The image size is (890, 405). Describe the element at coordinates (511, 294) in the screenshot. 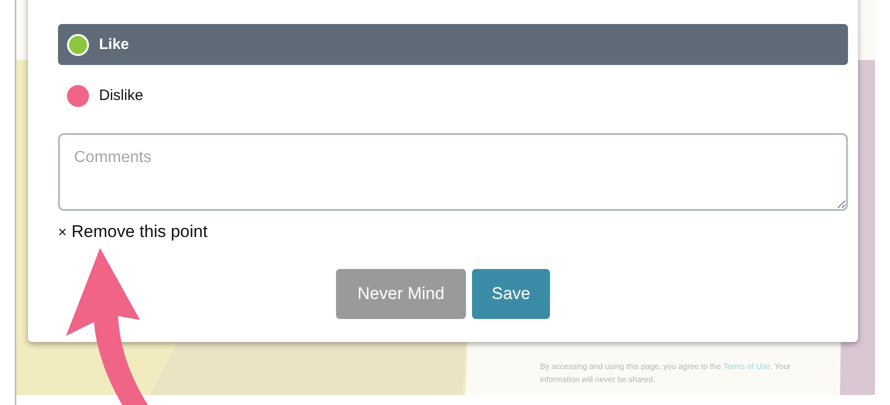

I see `save-button: Save` at that location.